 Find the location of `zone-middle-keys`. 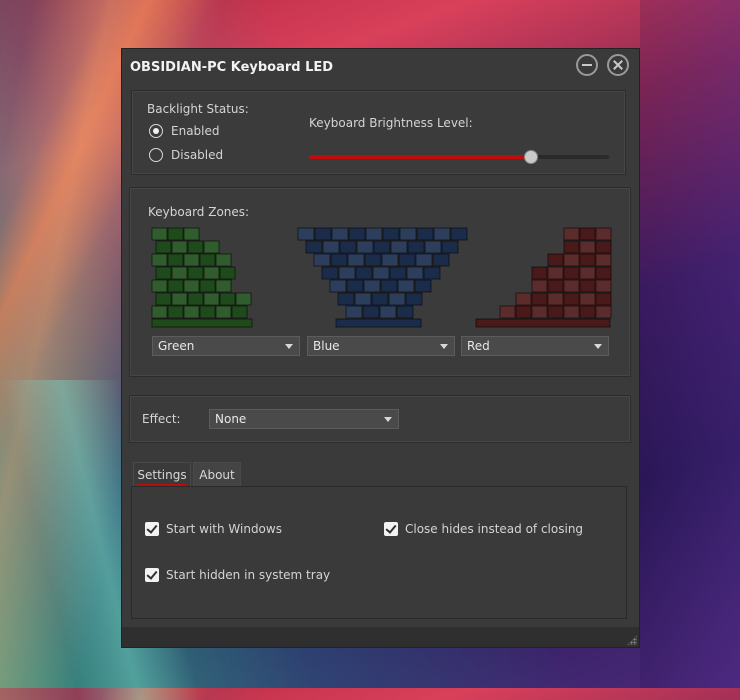

zone-middle-keys is located at coordinates (382, 277).